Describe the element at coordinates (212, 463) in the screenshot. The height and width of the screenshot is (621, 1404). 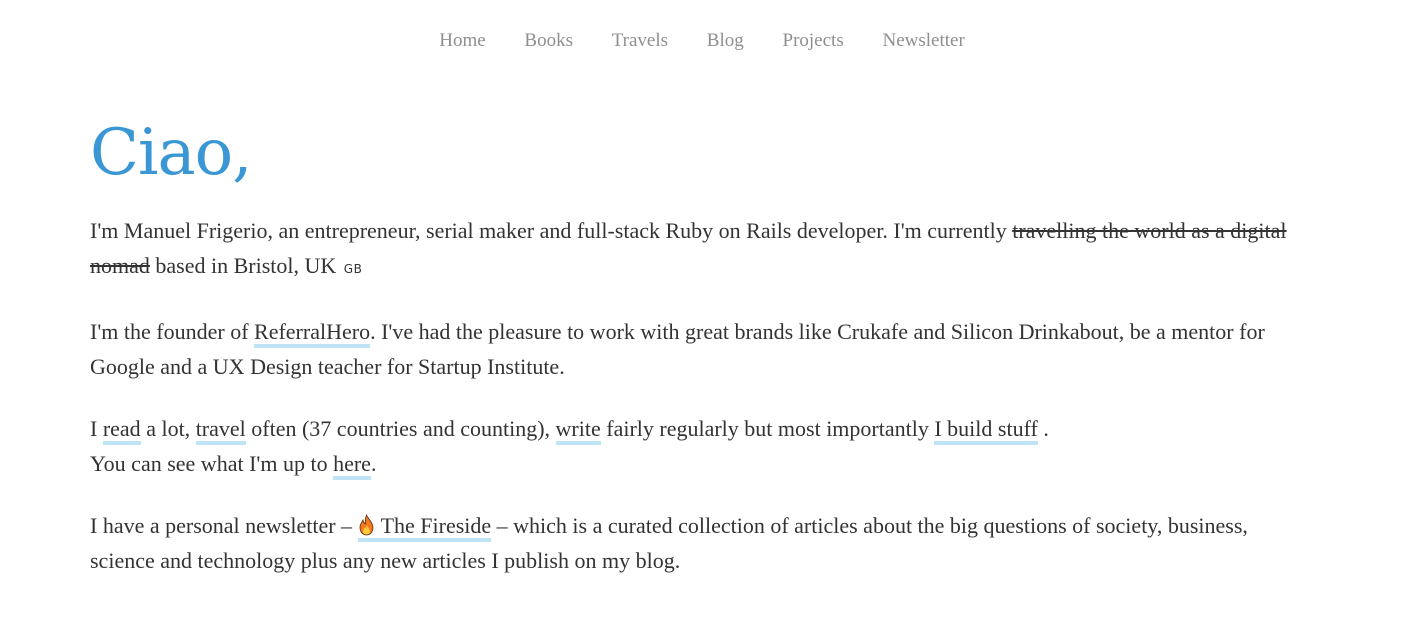
I see `activities-text: You can see what I'm up to` at that location.